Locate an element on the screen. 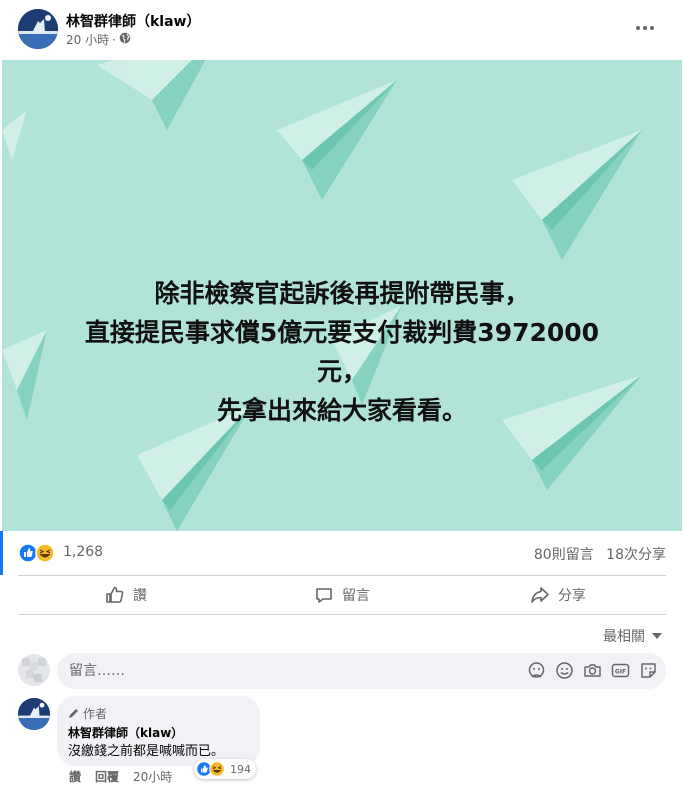 This screenshot has width=683, height=788. comment-reply-link: 回覆 is located at coordinates (107, 776).